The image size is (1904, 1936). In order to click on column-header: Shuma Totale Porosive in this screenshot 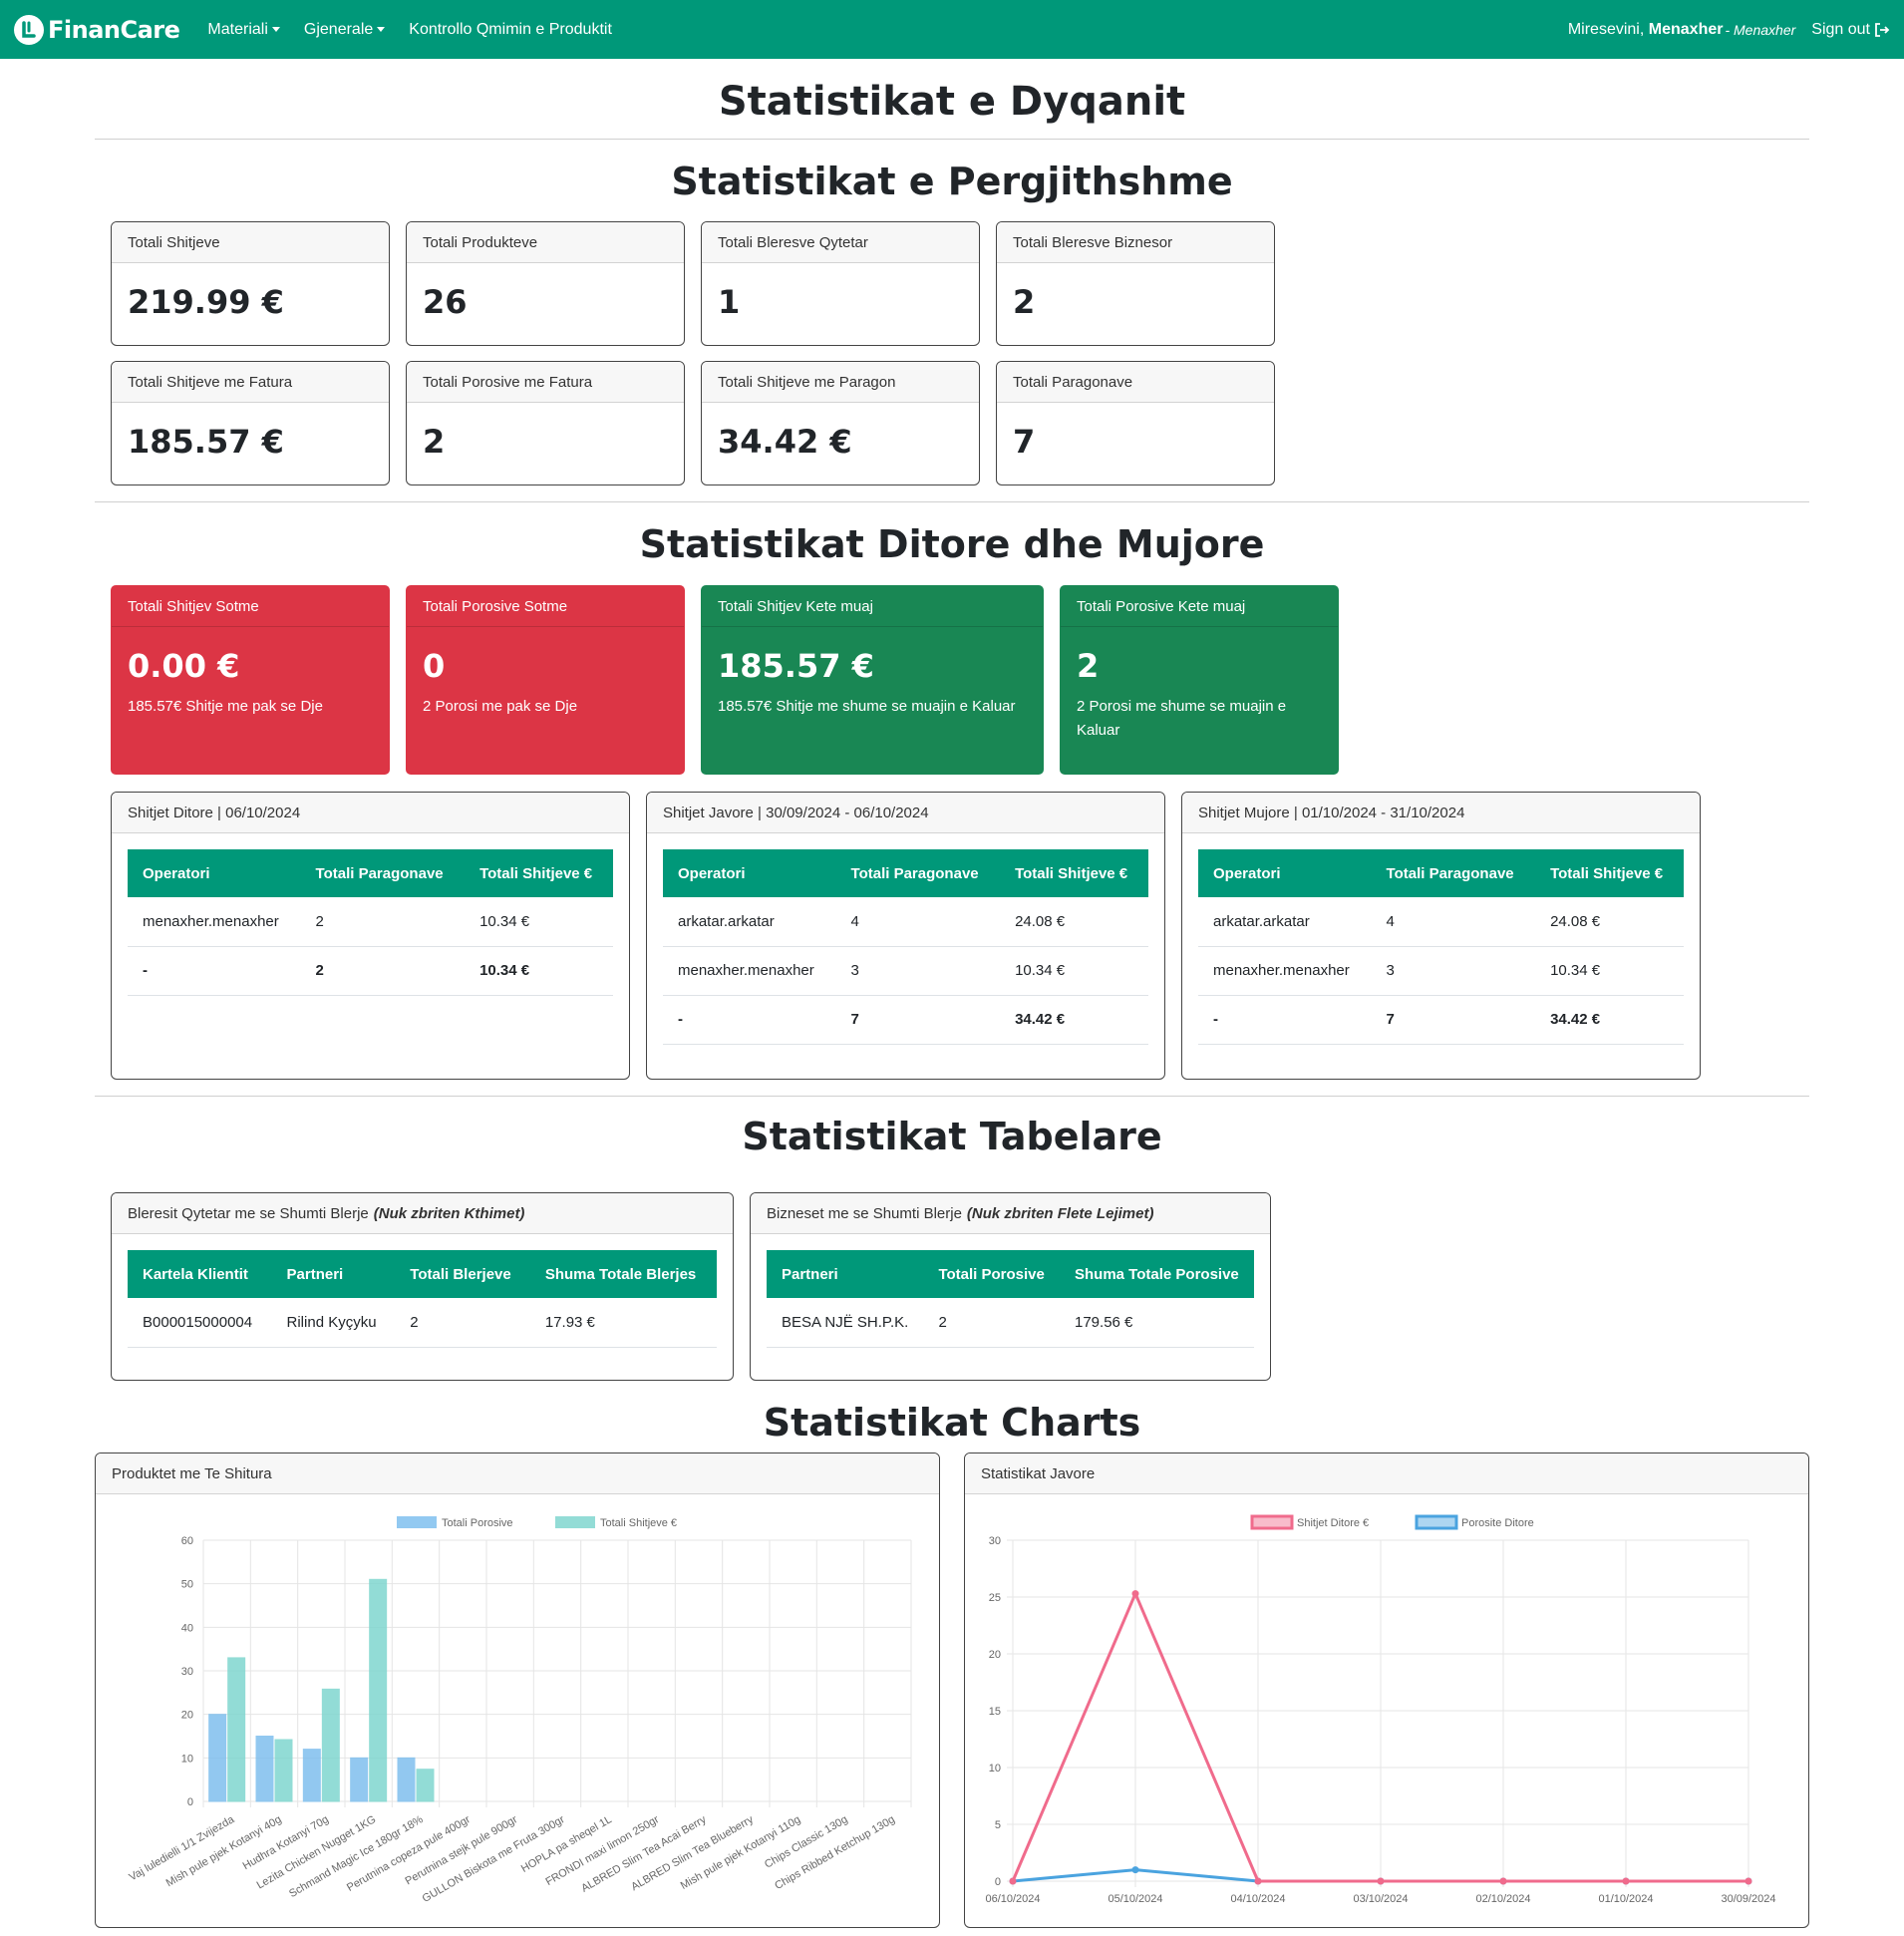, I will do `click(1157, 1274)`.